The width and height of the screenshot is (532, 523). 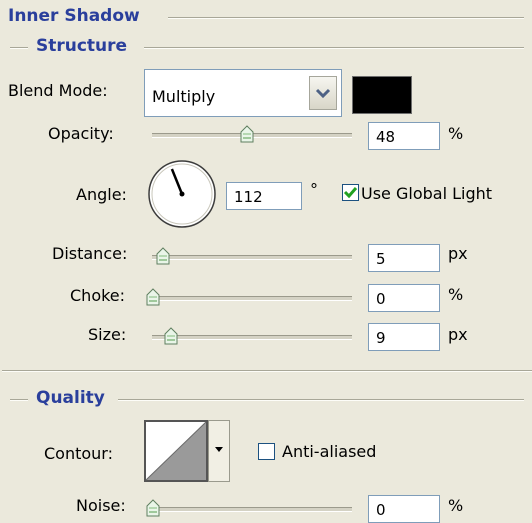 I want to click on blend-mode-value: Multiply, so click(x=184, y=96).